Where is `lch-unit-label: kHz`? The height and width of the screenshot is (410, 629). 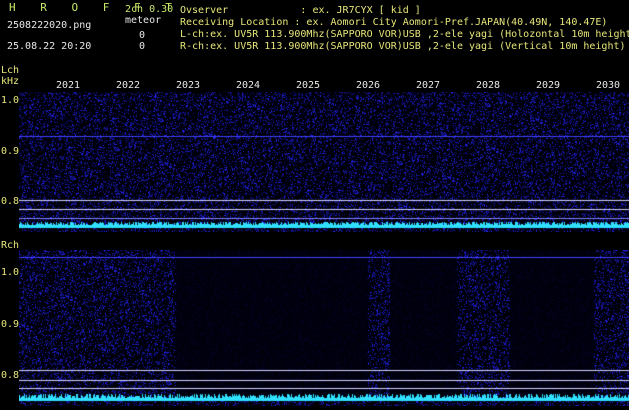 lch-unit-label: kHz is located at coordinates (10, 81).